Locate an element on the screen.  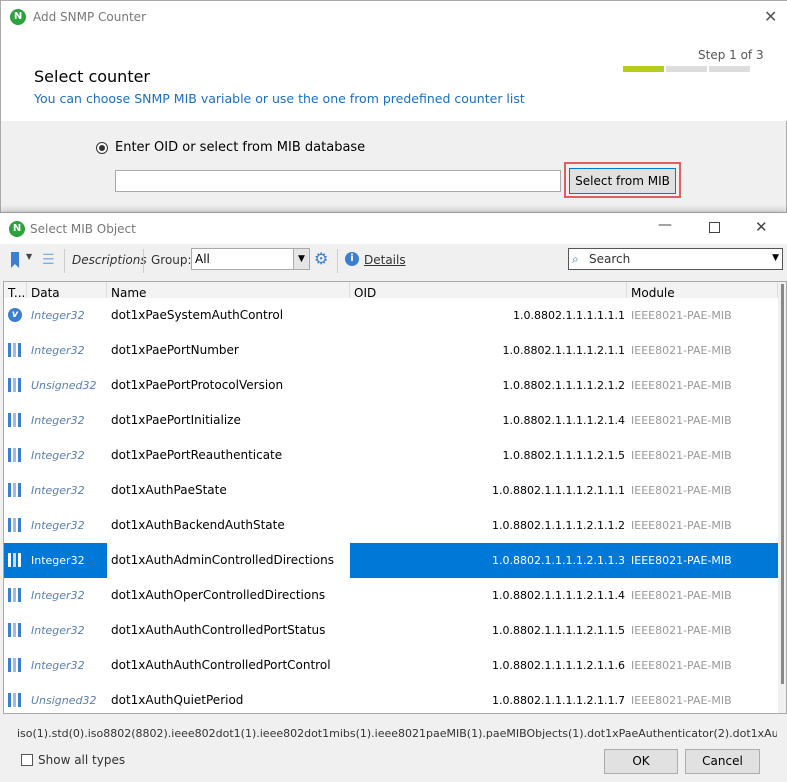
gear-icon: ⚙ is located at coordinates (321, 258).